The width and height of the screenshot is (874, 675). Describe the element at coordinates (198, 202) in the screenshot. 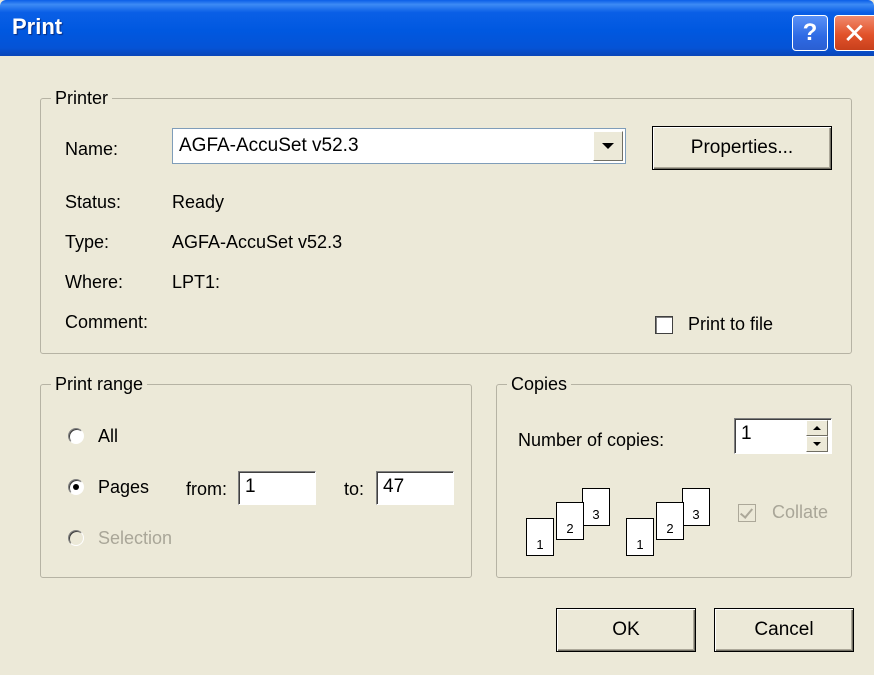

I see `status-value: Ready` at that location.